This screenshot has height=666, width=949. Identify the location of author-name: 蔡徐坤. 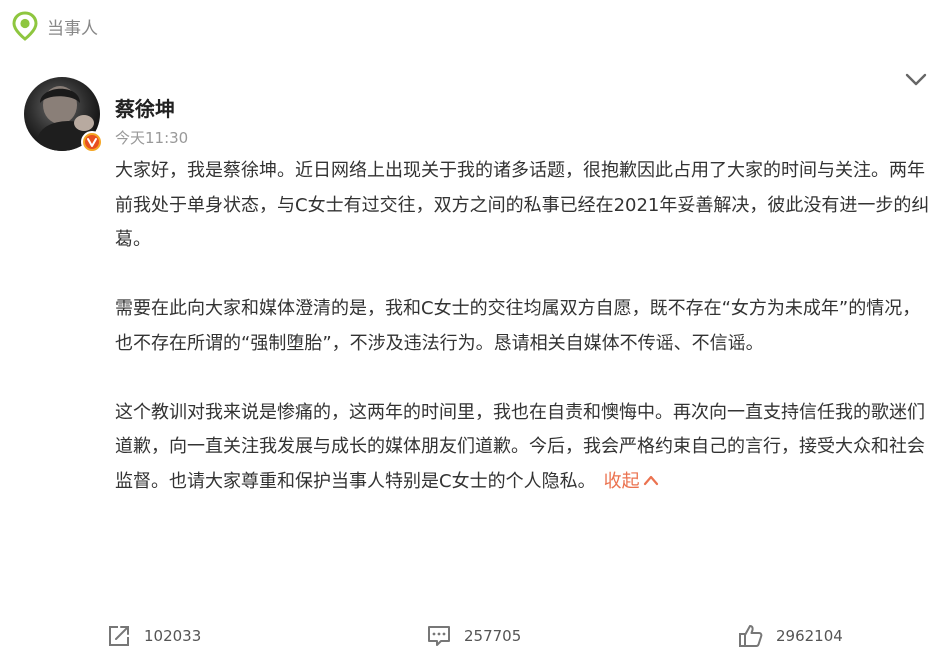
(145, 107).